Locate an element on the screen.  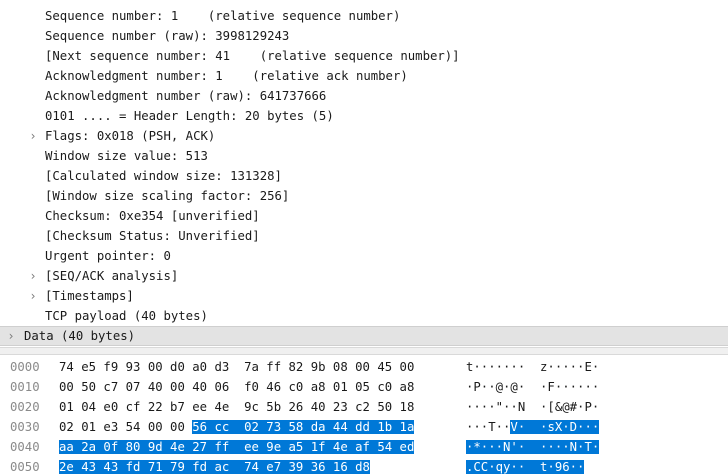
detail-row-text: Checksum: 0xe354 [unverified] is located at coordinates (152, 216).